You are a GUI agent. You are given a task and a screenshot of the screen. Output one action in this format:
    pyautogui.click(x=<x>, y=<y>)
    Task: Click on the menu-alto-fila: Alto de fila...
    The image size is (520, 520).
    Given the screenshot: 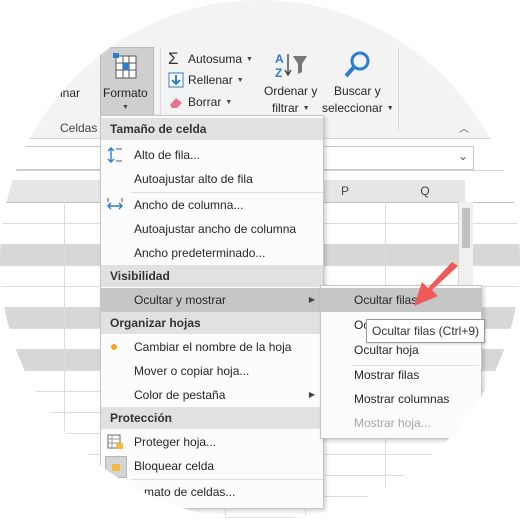 What is the action you would take?
    pyautogui.click(x=212, y=155)
    